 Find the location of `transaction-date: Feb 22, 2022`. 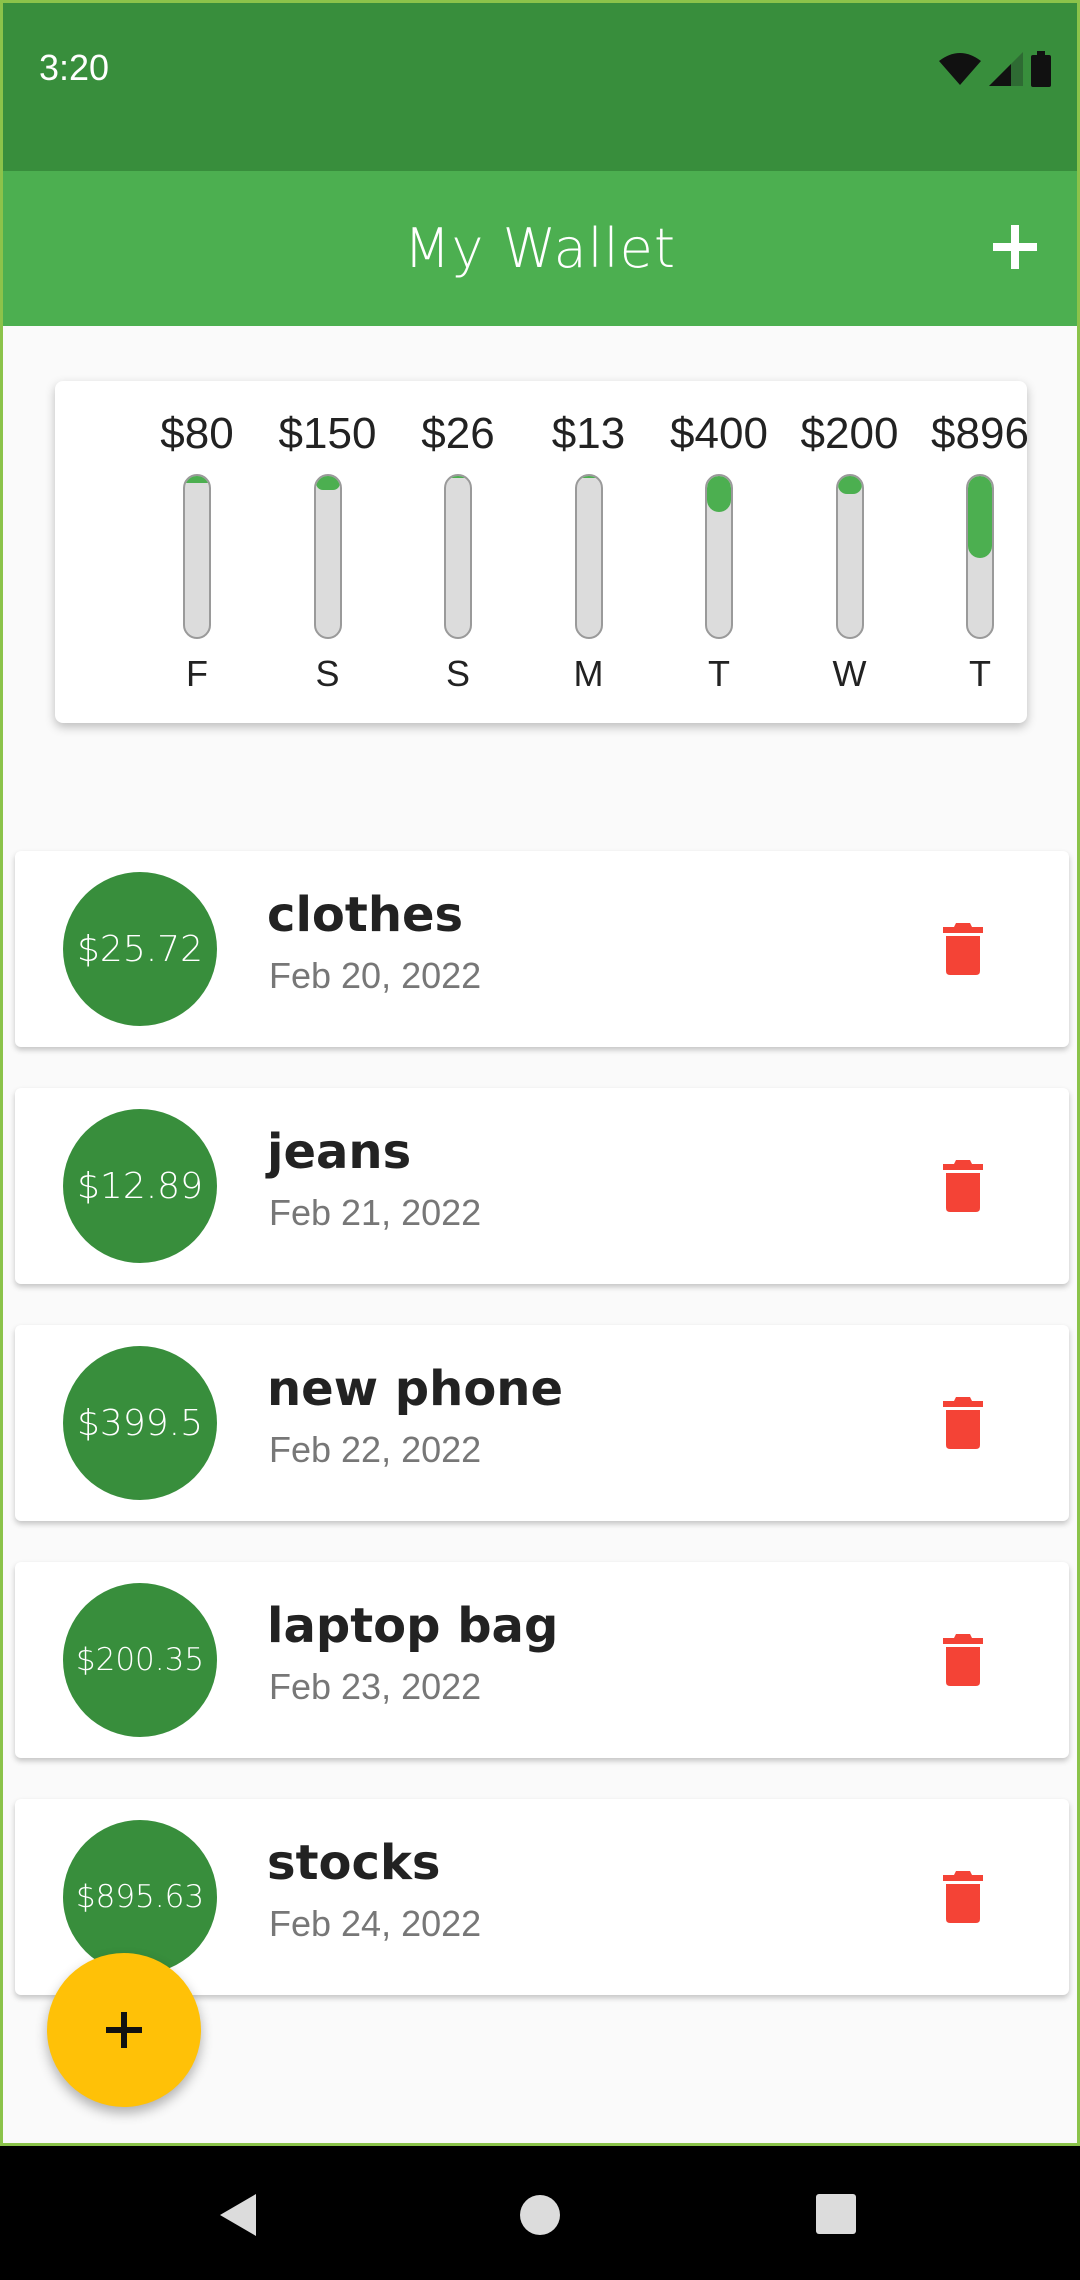

transaction-date: Feb 22, 2022 is located at coordinates (375, 1449).